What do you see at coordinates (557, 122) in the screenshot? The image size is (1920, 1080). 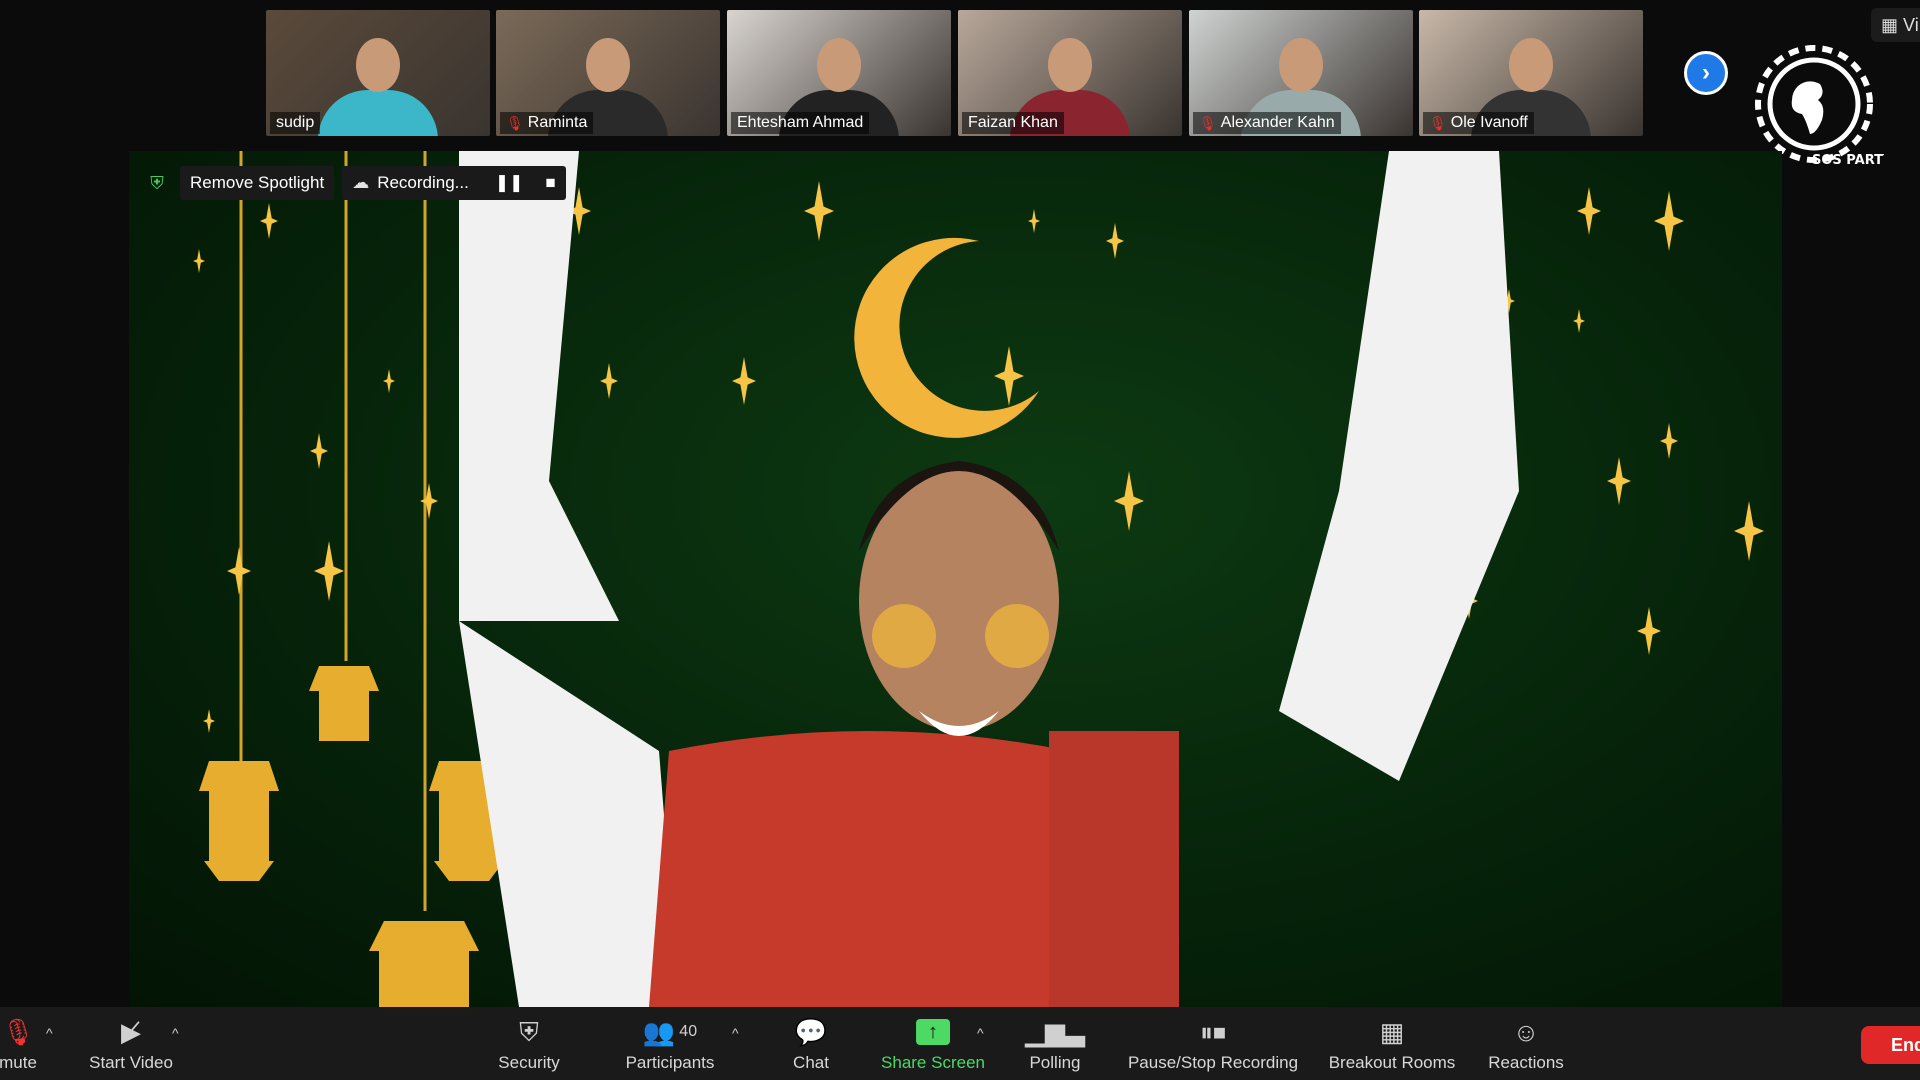 I see `participant-name: Raminta` at bounding box center [557, 122].